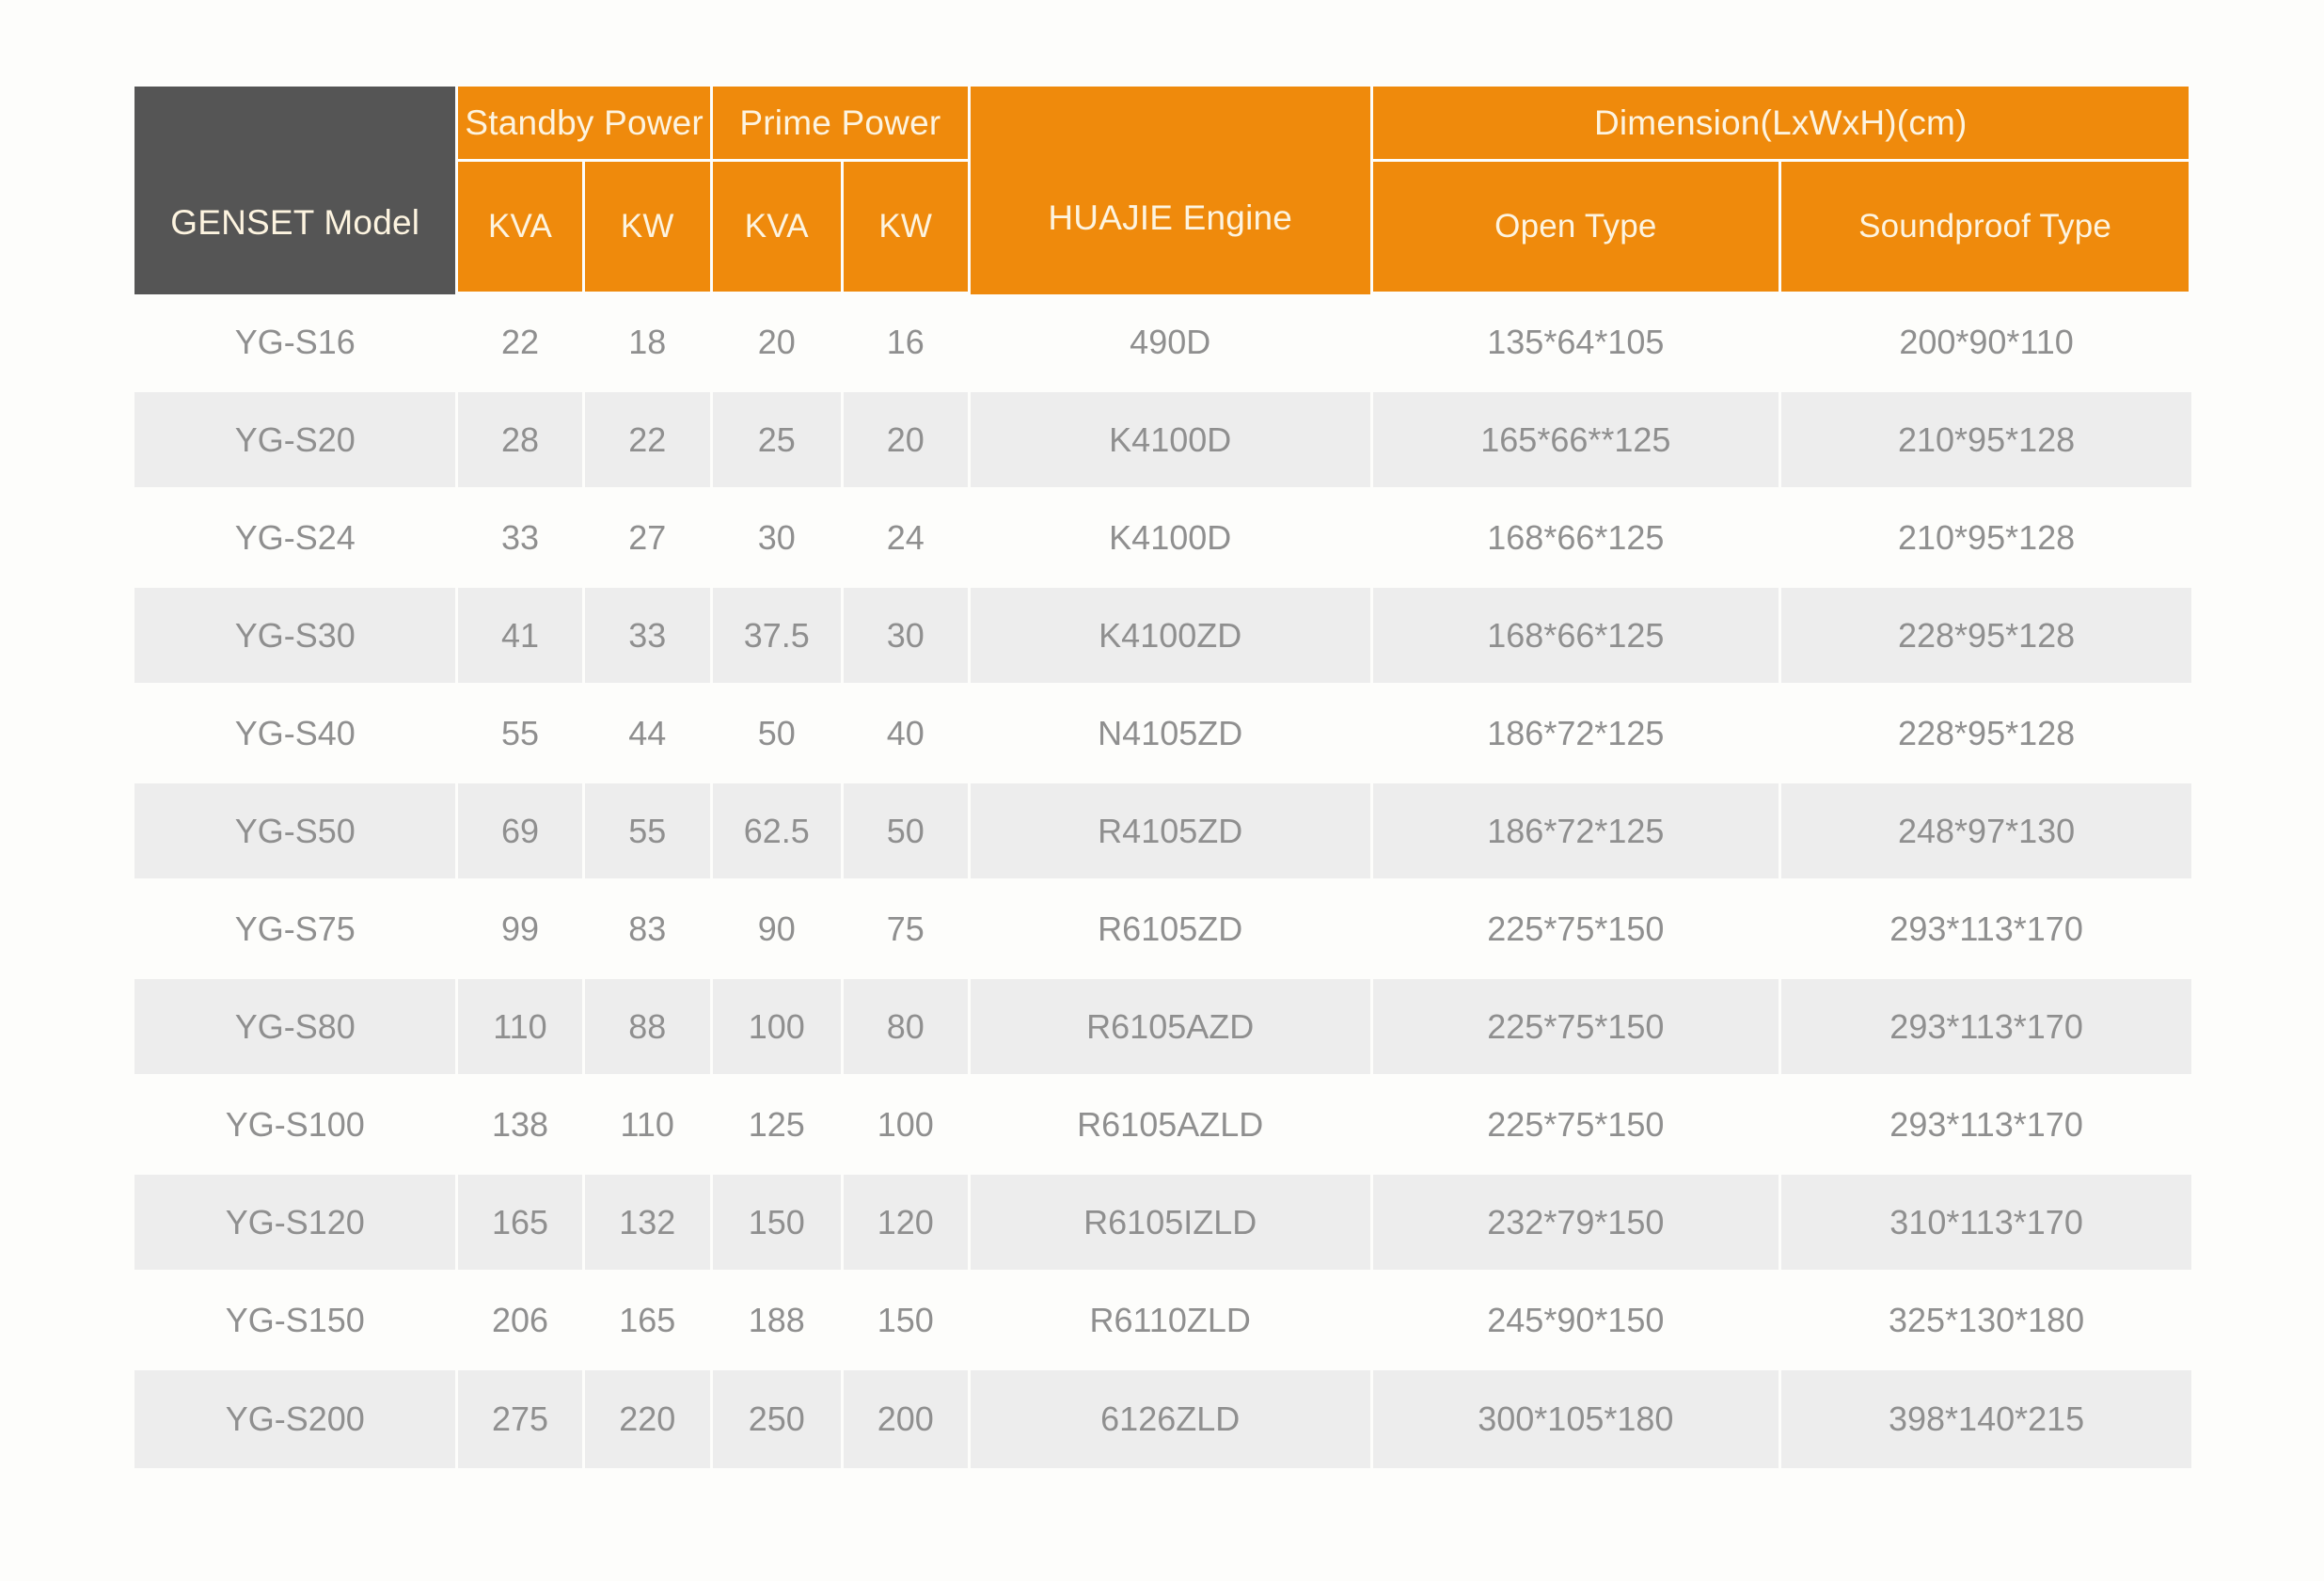  Describe the element at coordinates (907, 441) in the screenshot. I see `cell-prime-kw: 20` at that location.